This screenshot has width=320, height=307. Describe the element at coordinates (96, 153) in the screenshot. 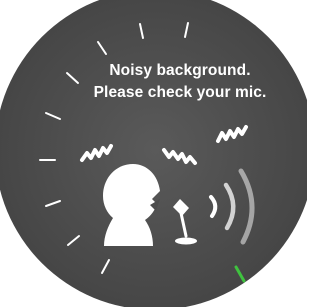

I see `noise-squiggle-left-icon` at that location.